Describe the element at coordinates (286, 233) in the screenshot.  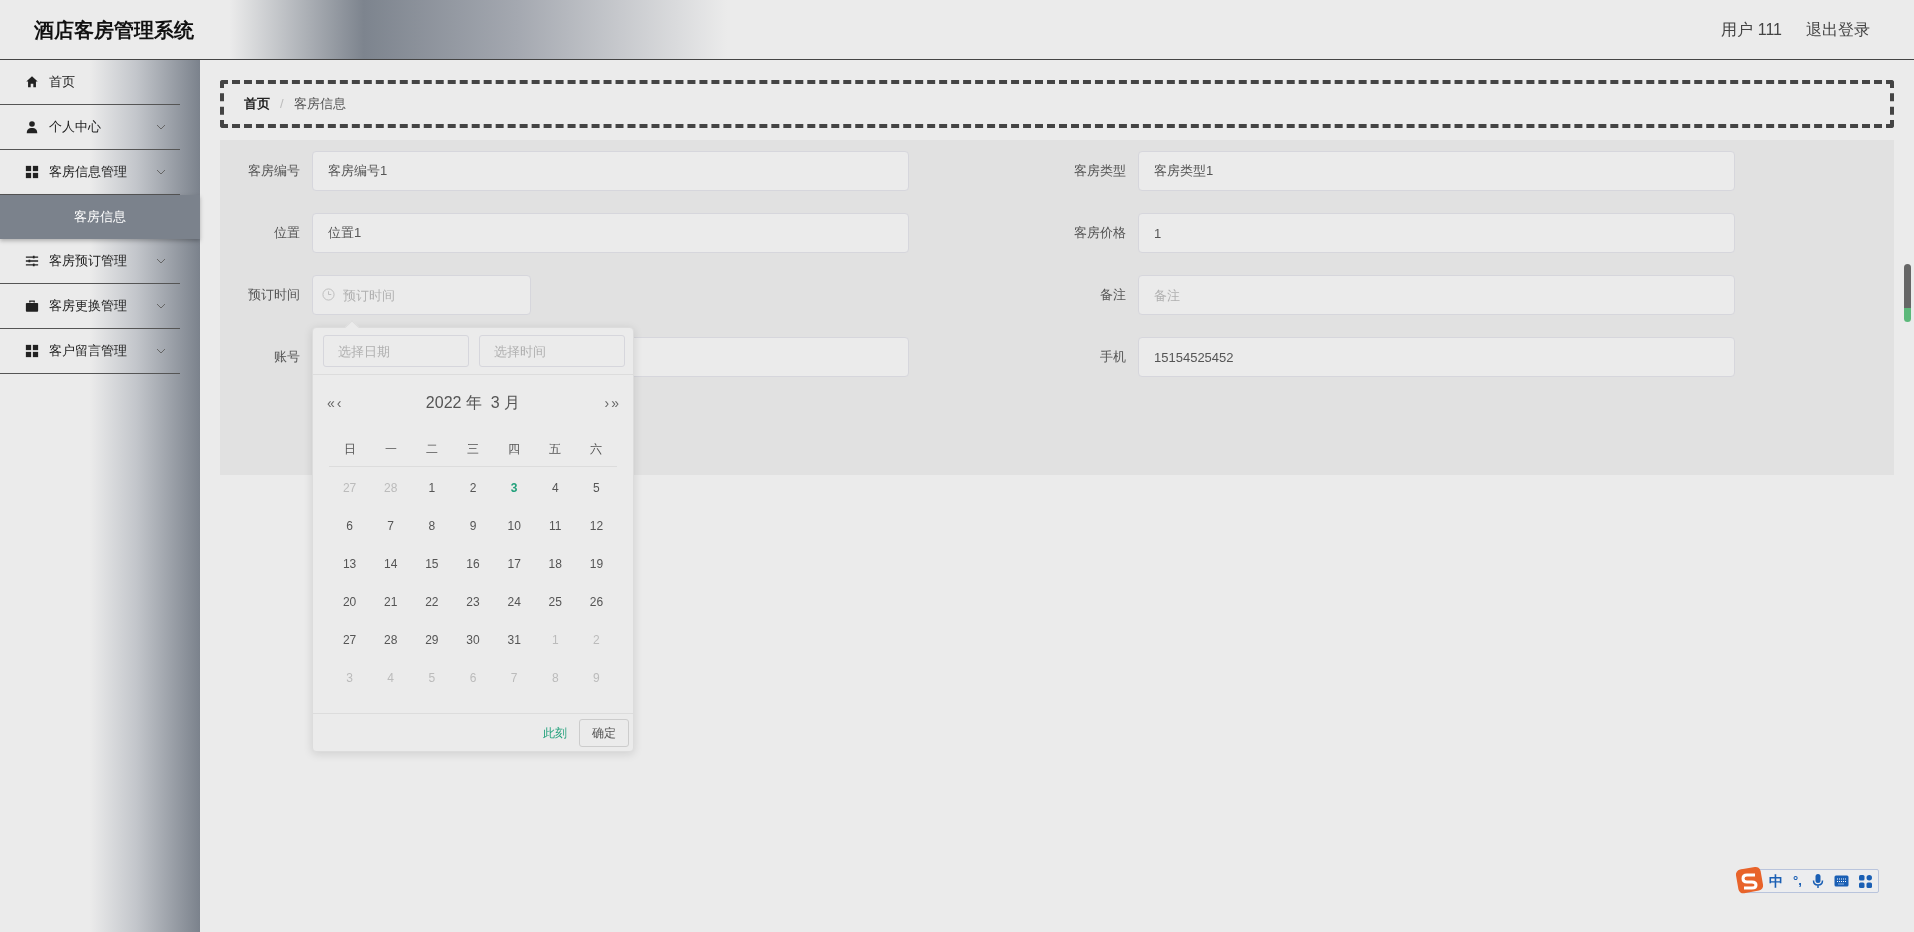
I see `field-label: 位置` at that location.